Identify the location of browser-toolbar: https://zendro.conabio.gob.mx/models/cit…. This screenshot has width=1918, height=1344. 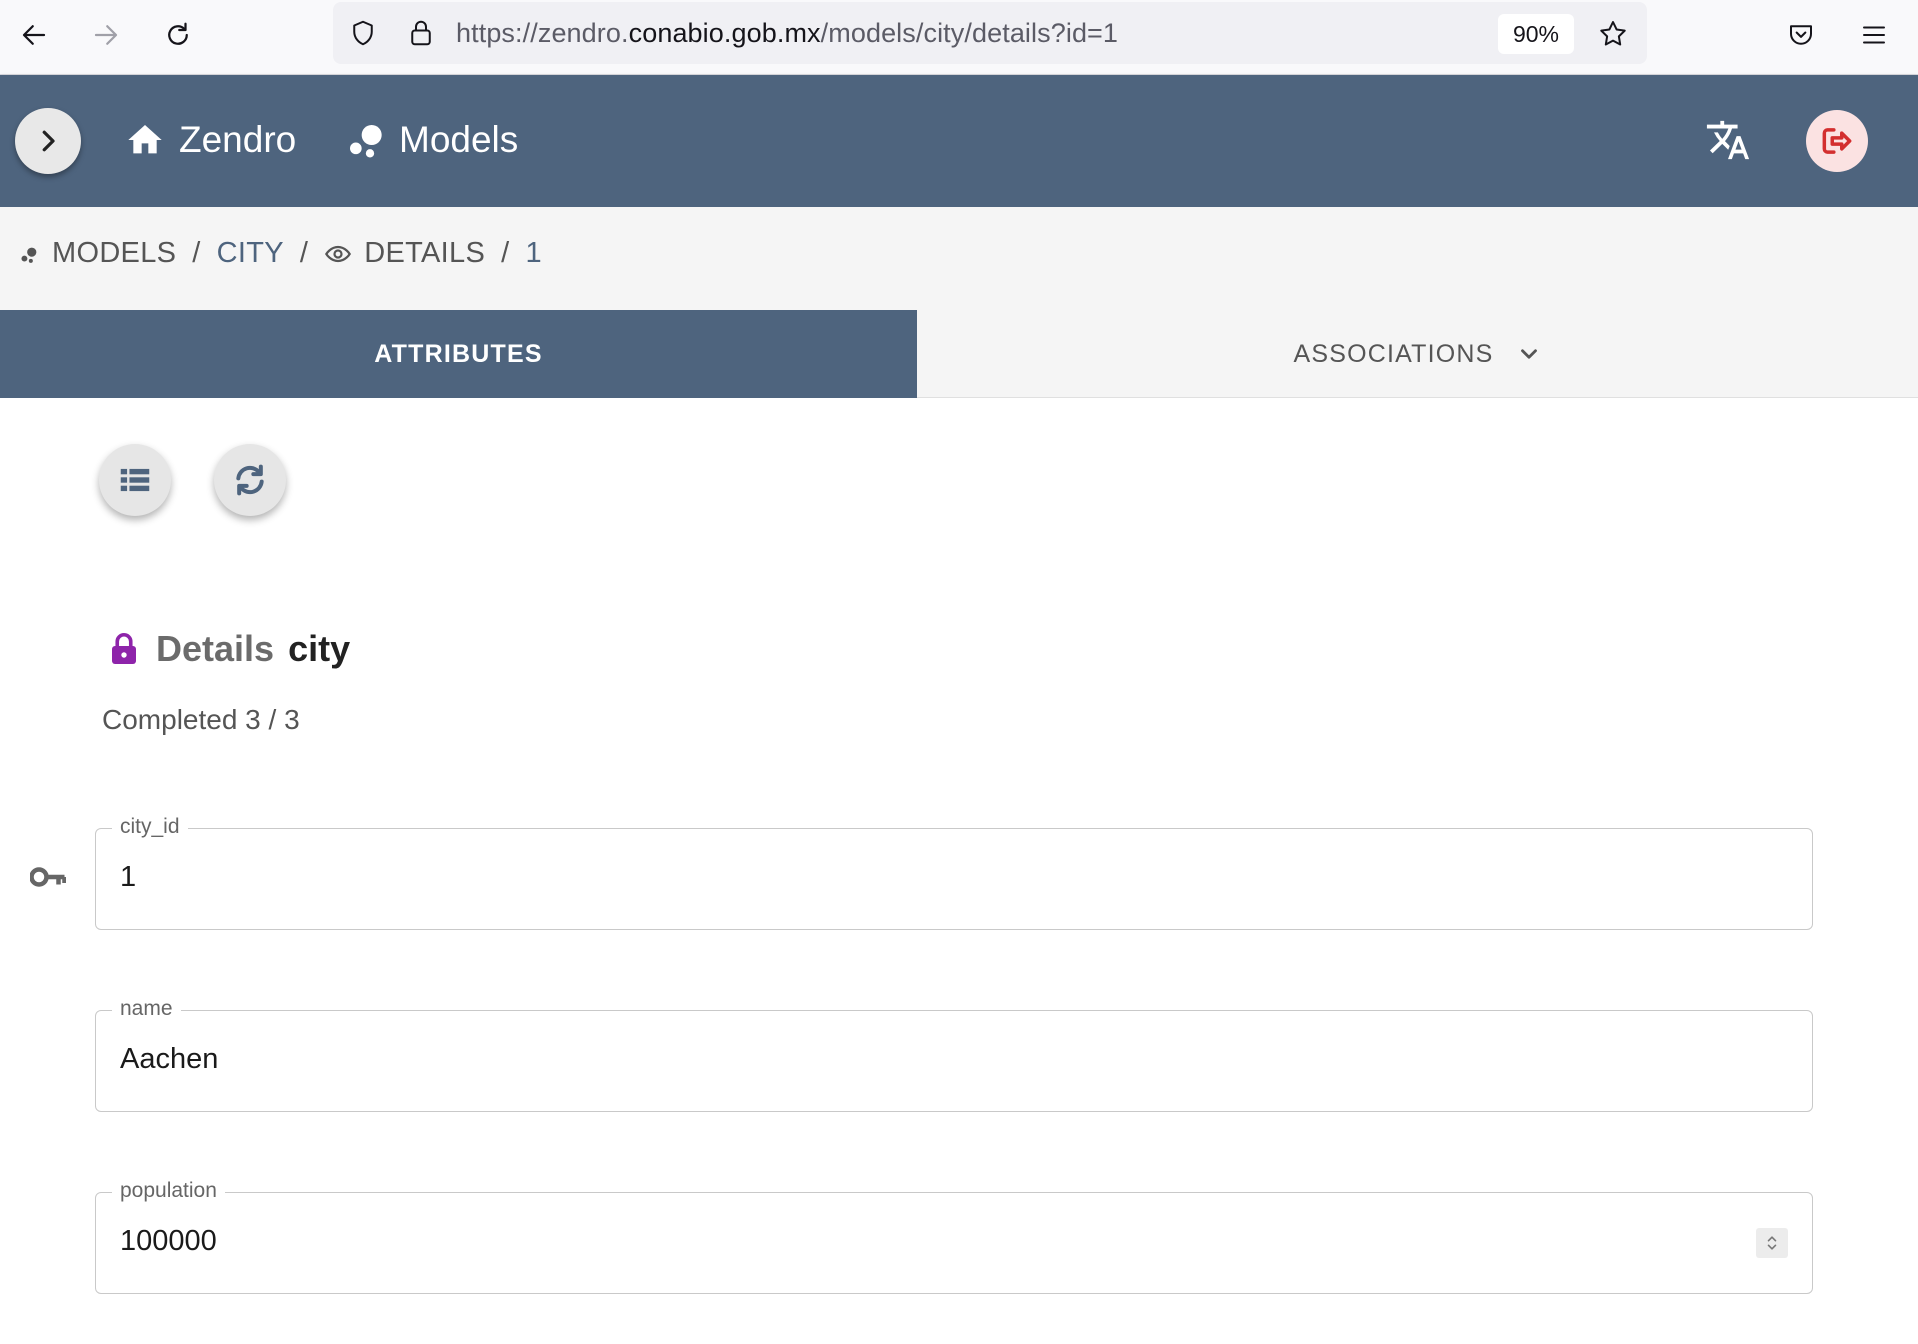
(959, 37).